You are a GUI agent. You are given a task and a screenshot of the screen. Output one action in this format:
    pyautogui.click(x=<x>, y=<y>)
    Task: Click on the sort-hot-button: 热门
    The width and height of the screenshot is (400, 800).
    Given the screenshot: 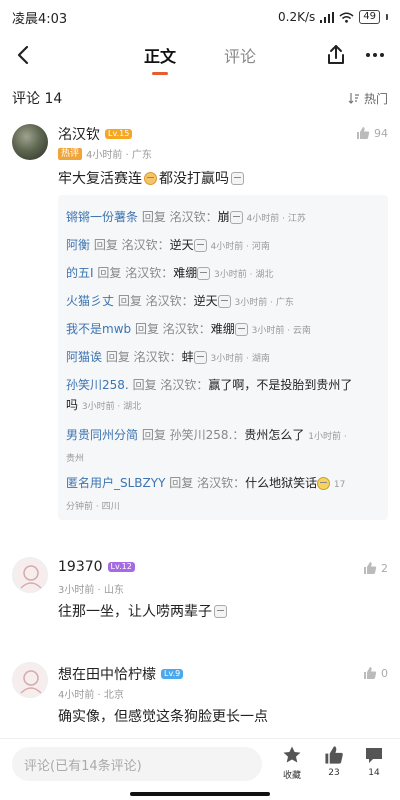 What is the action you would take?
    pyautogui.click(x=368, y=98)
    